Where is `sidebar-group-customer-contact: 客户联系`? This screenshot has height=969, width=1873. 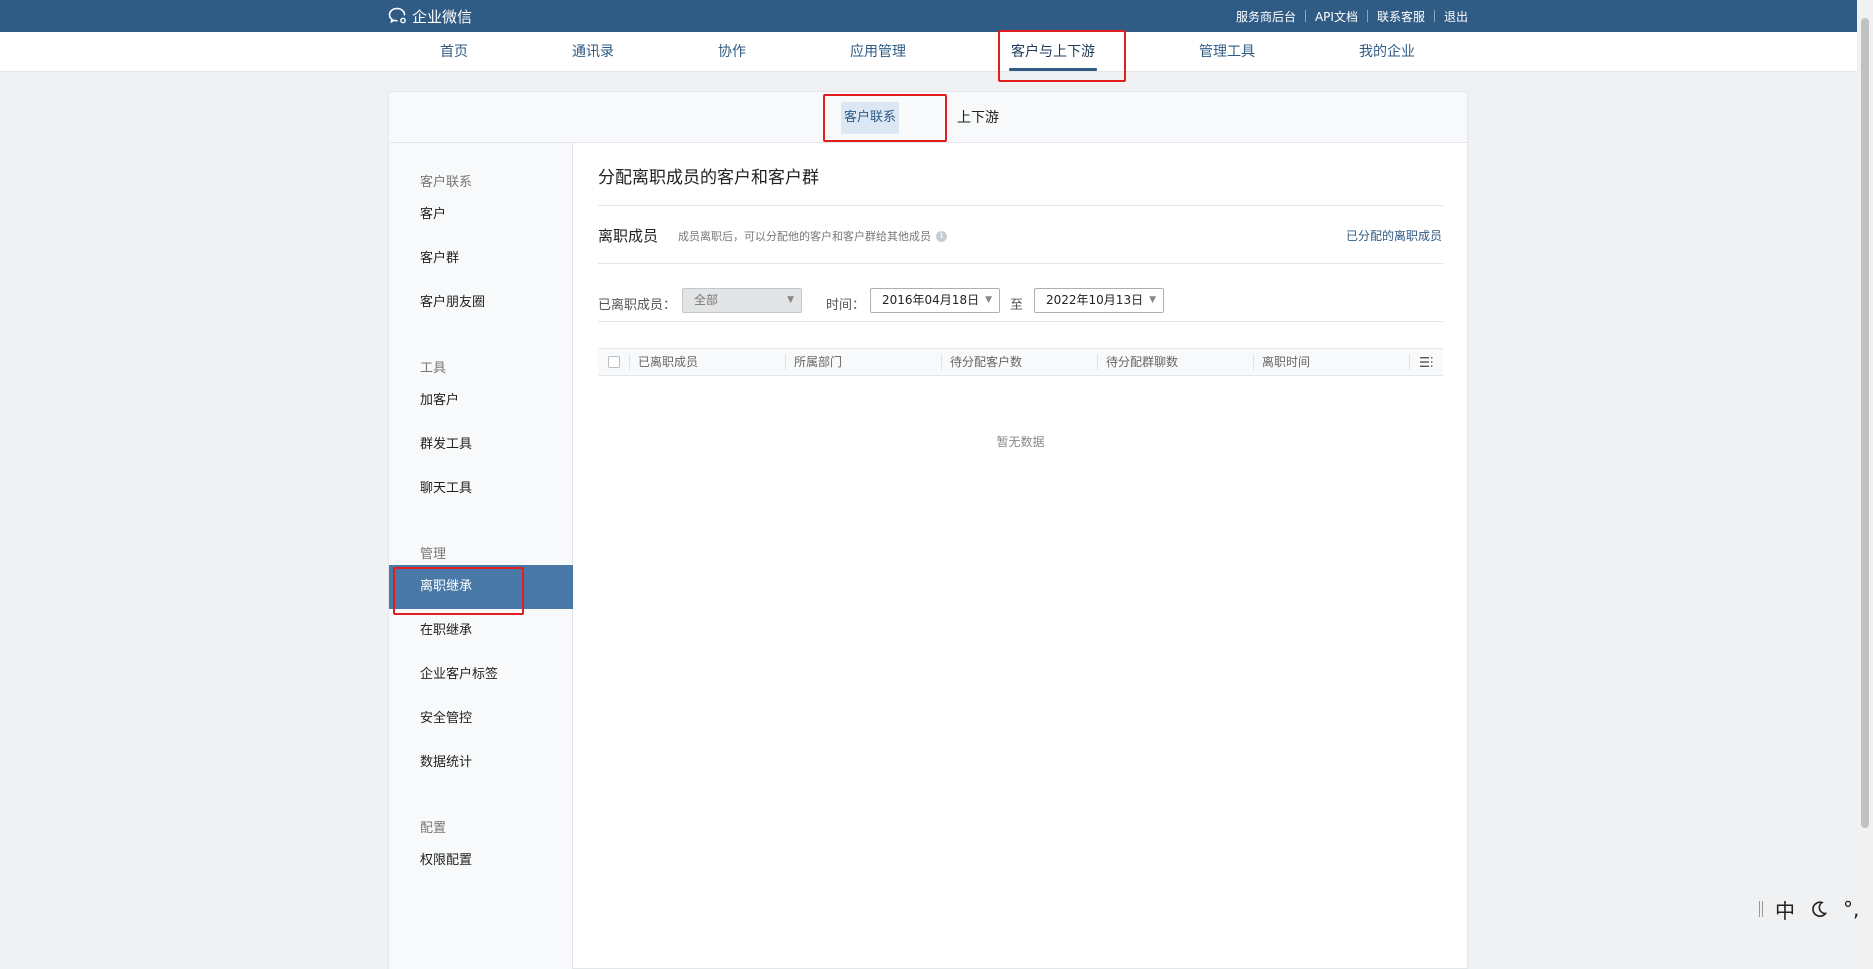 sidebar-group-customer-contact: 客户联系 is located at coordinates (446, 182).